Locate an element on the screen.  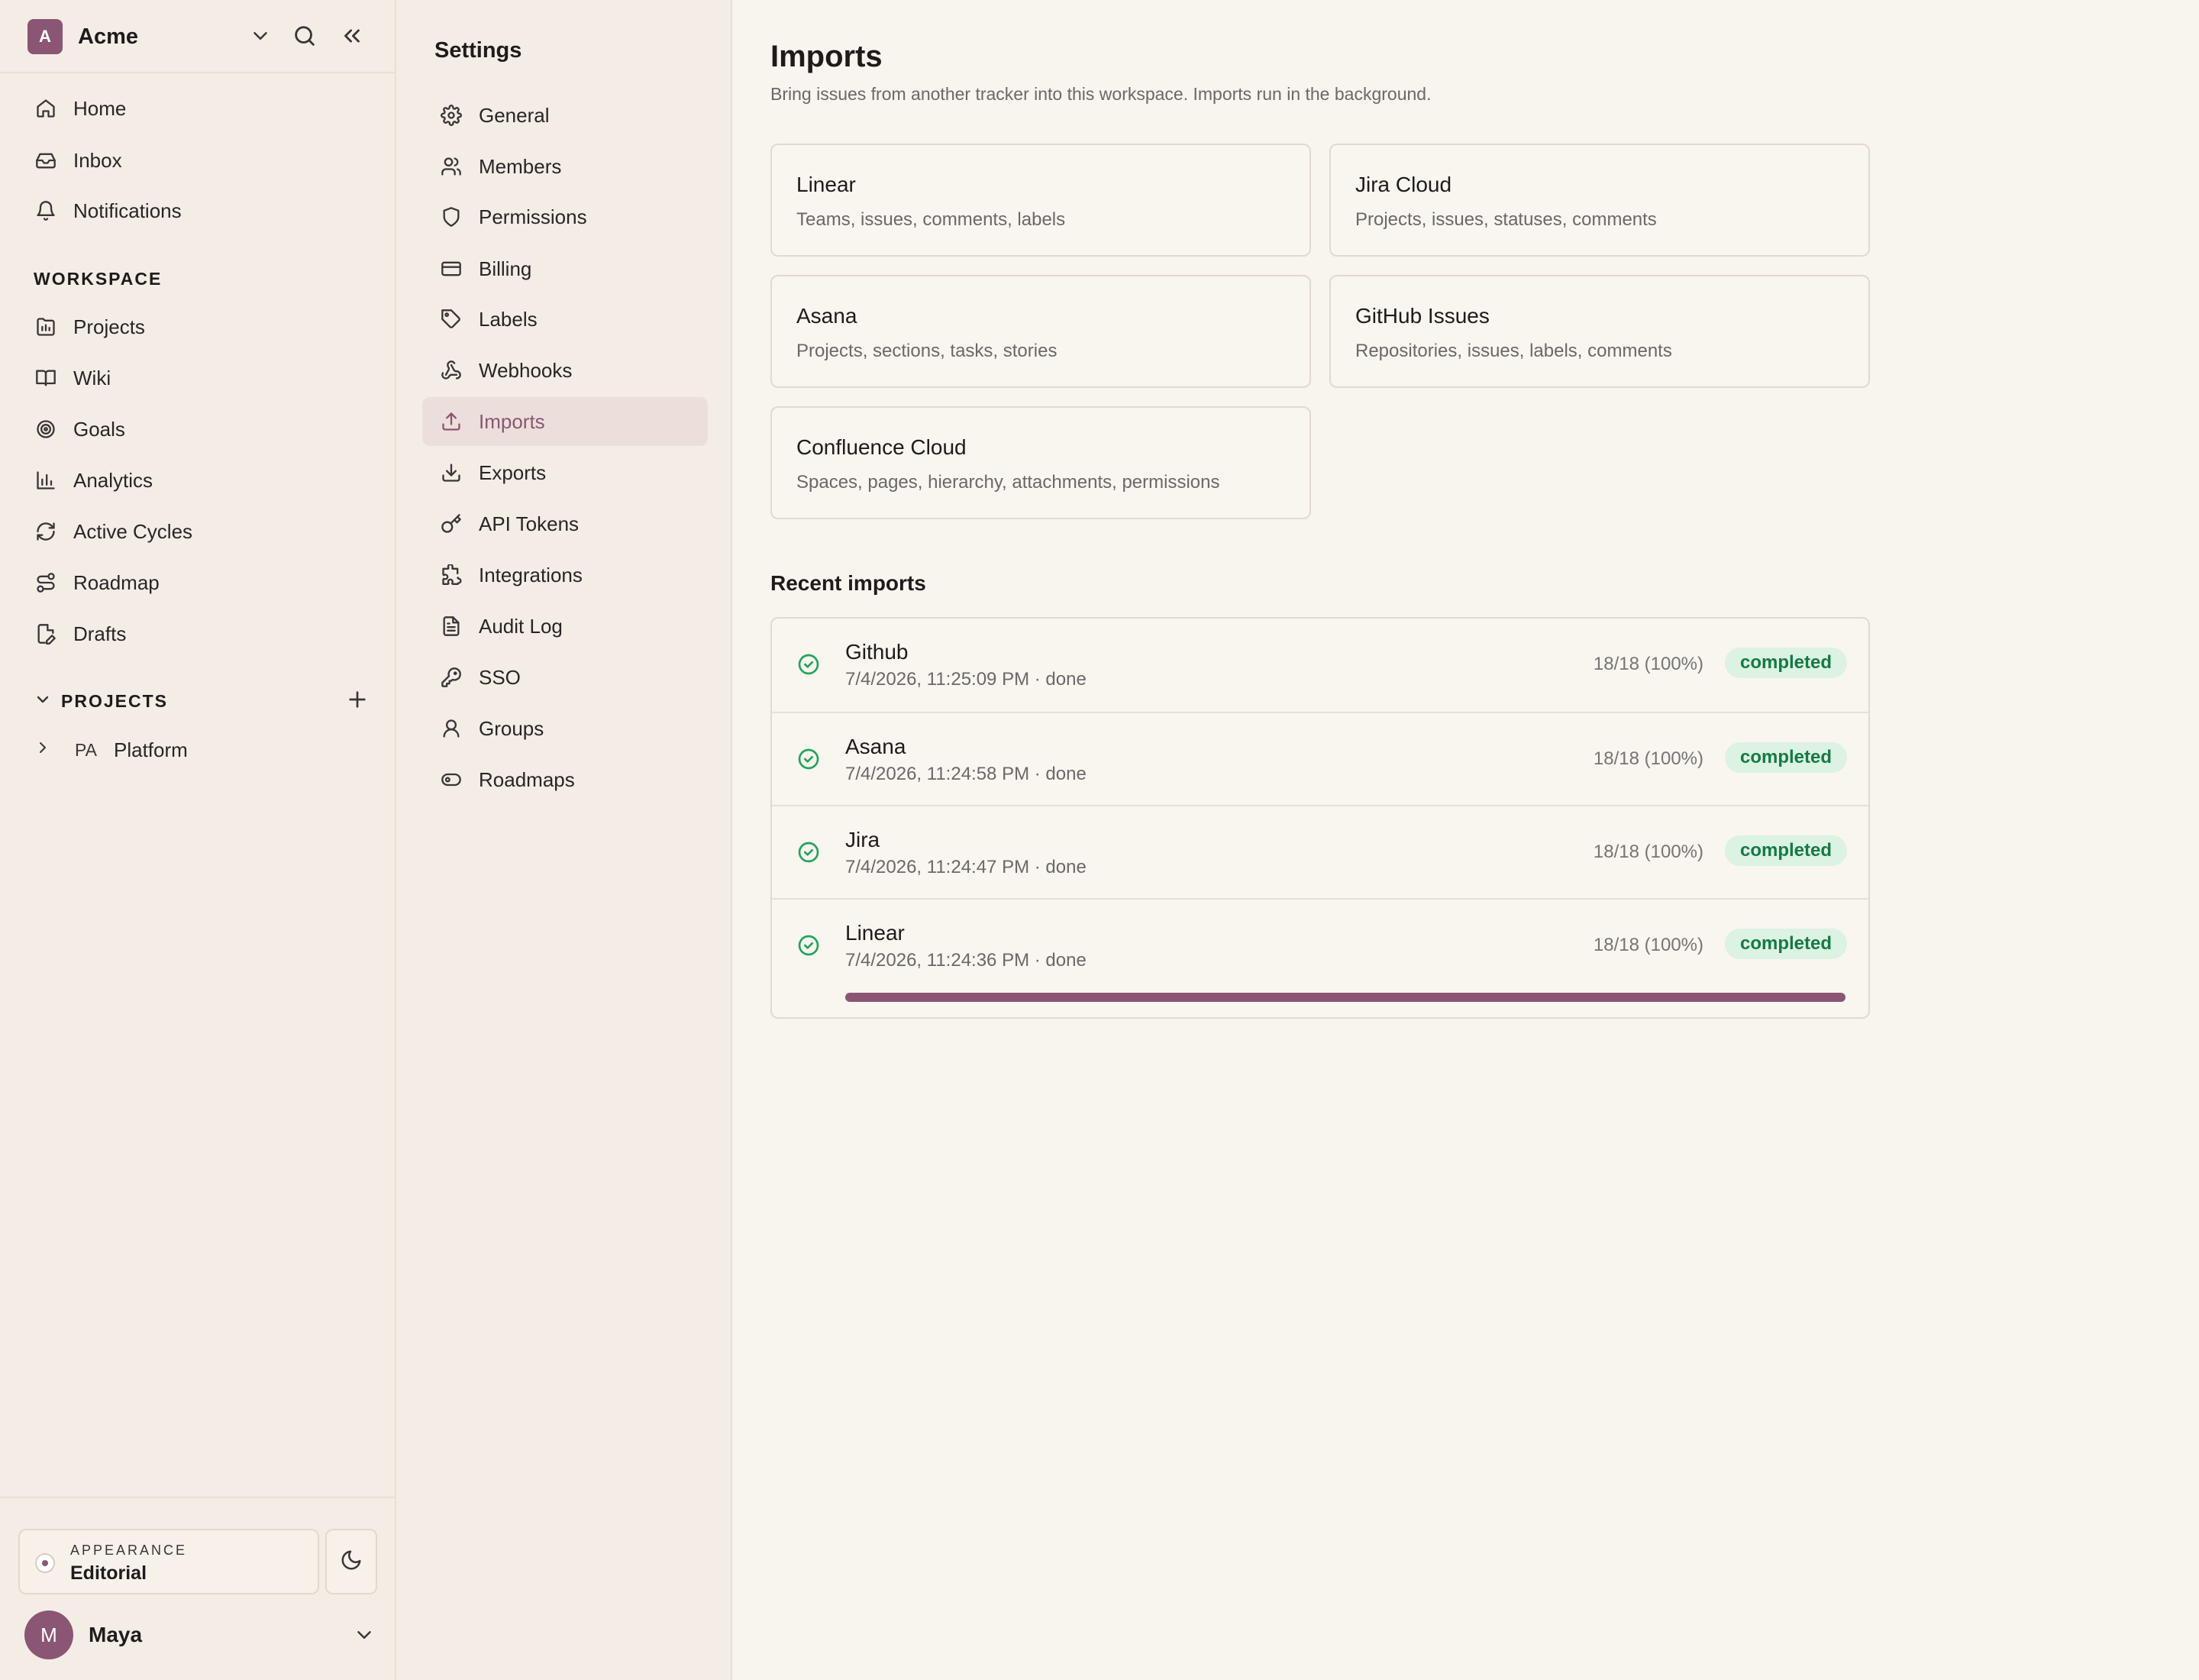
nav-item-inbox: Inbox is located at coordinates (197, 160).